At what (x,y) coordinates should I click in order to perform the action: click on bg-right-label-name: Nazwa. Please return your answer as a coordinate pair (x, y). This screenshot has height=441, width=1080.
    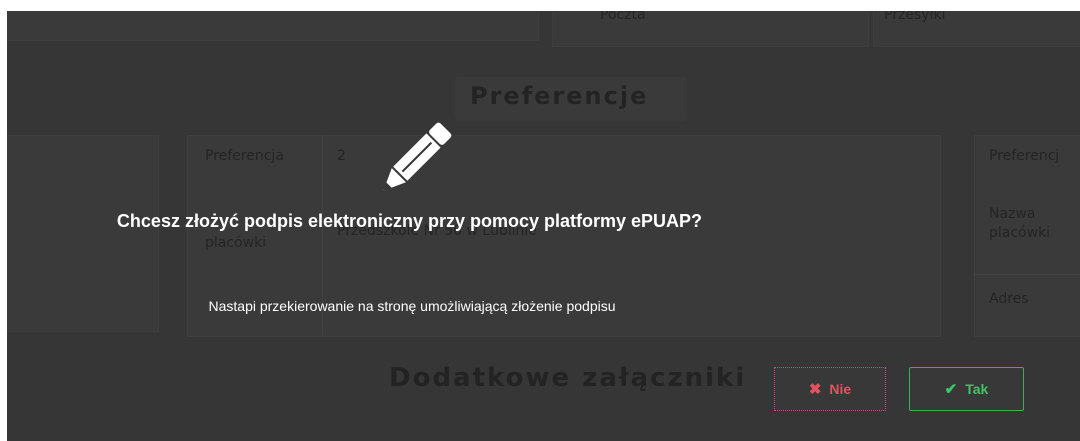
    Looking at the image, I should click on (1012, 214).